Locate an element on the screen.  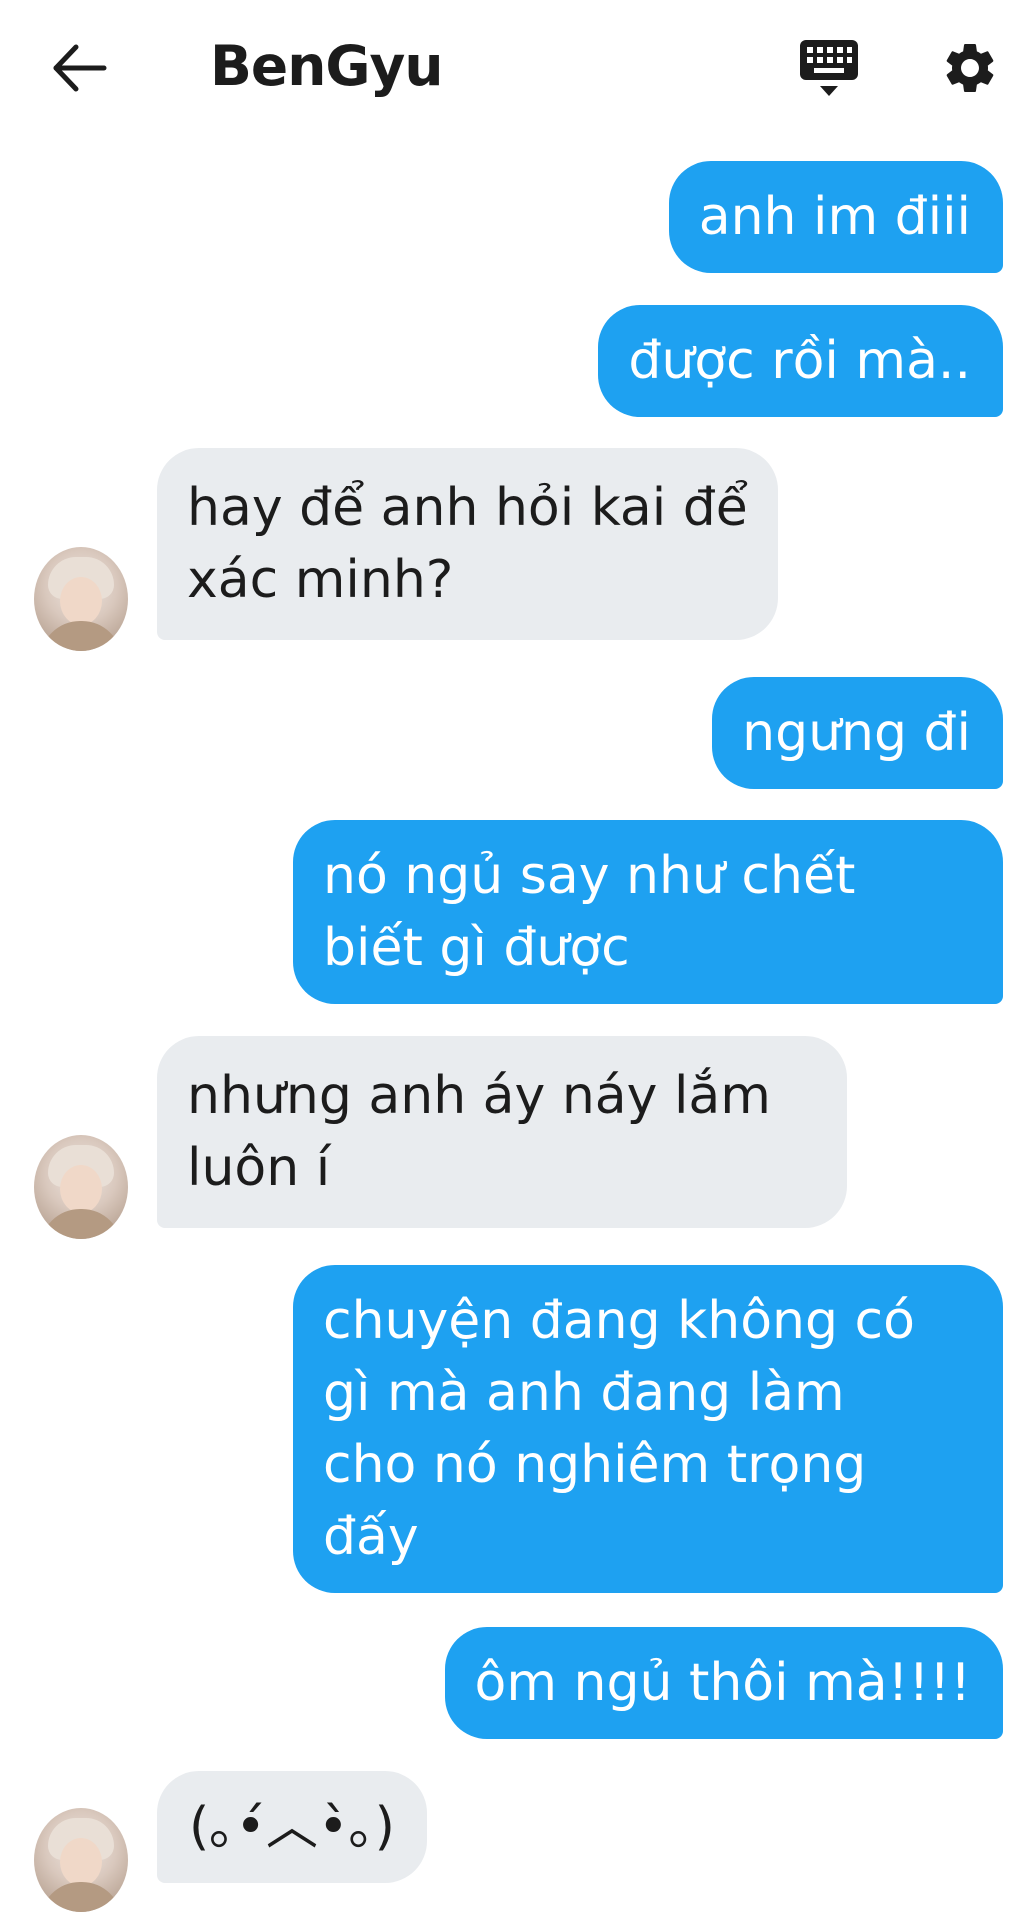
keyboard-icon is located at coordinates (829, 68).